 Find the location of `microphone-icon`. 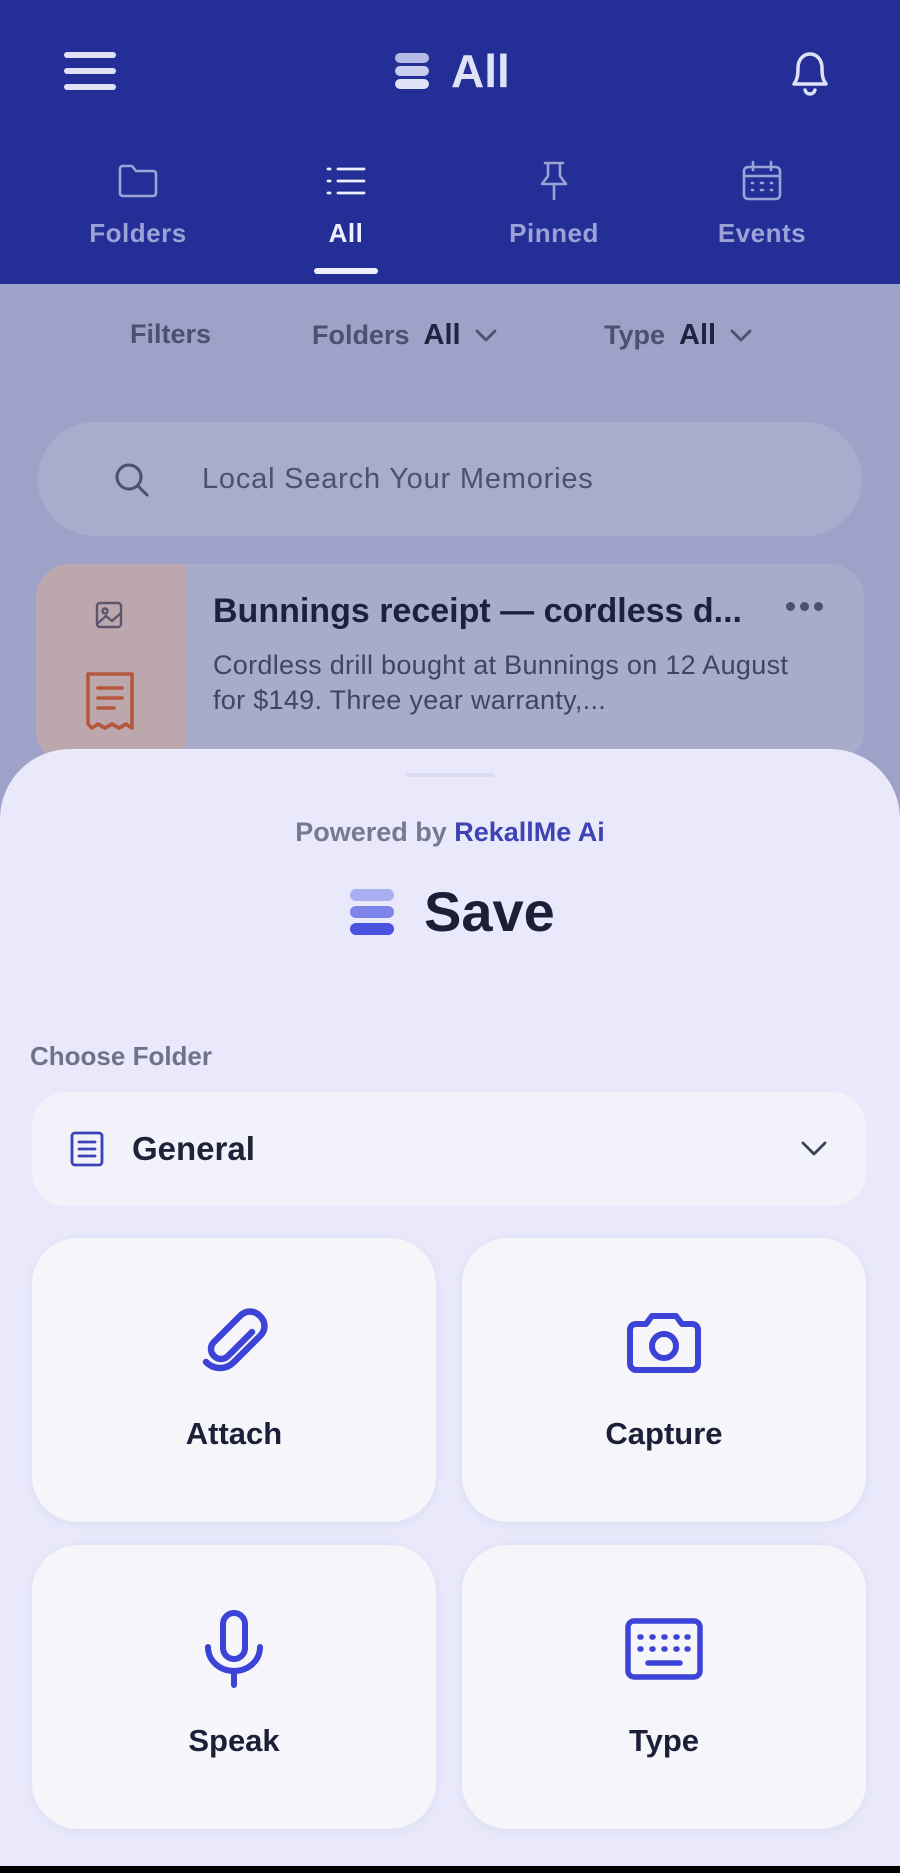

microphone-icon is located at coordinates (234, 1649).